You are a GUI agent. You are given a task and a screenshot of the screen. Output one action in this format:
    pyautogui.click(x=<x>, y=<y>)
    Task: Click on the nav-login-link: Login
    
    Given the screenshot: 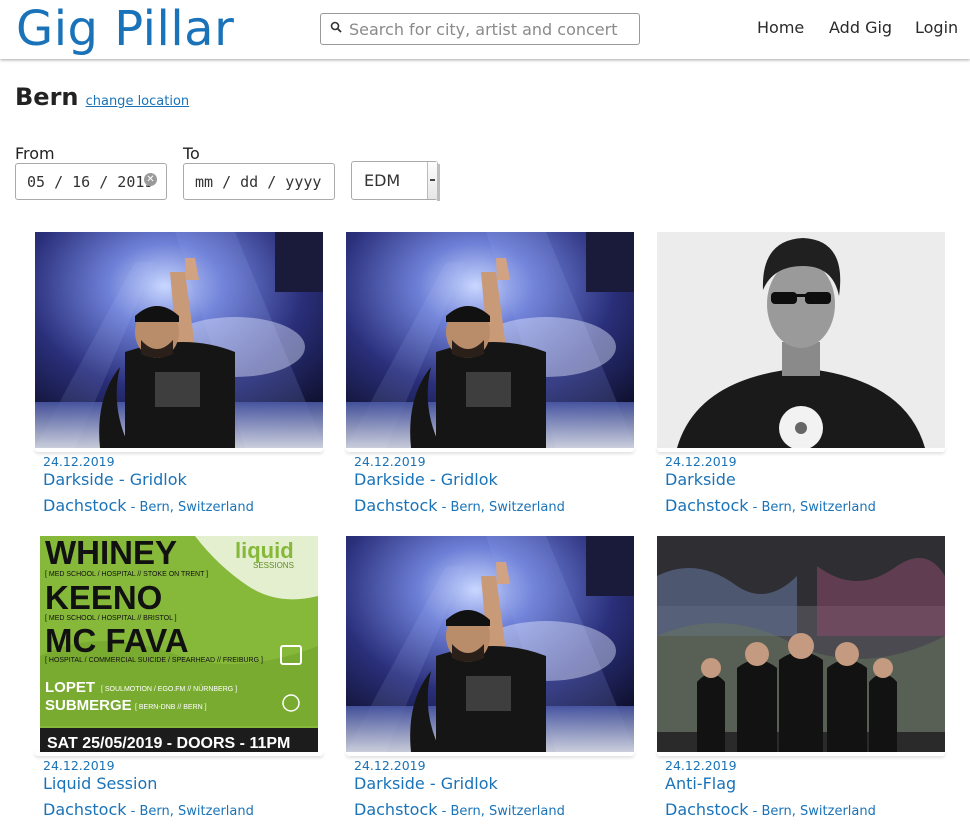 What is the action you would take?
    pyautogui.click(x=936, y=28)
    